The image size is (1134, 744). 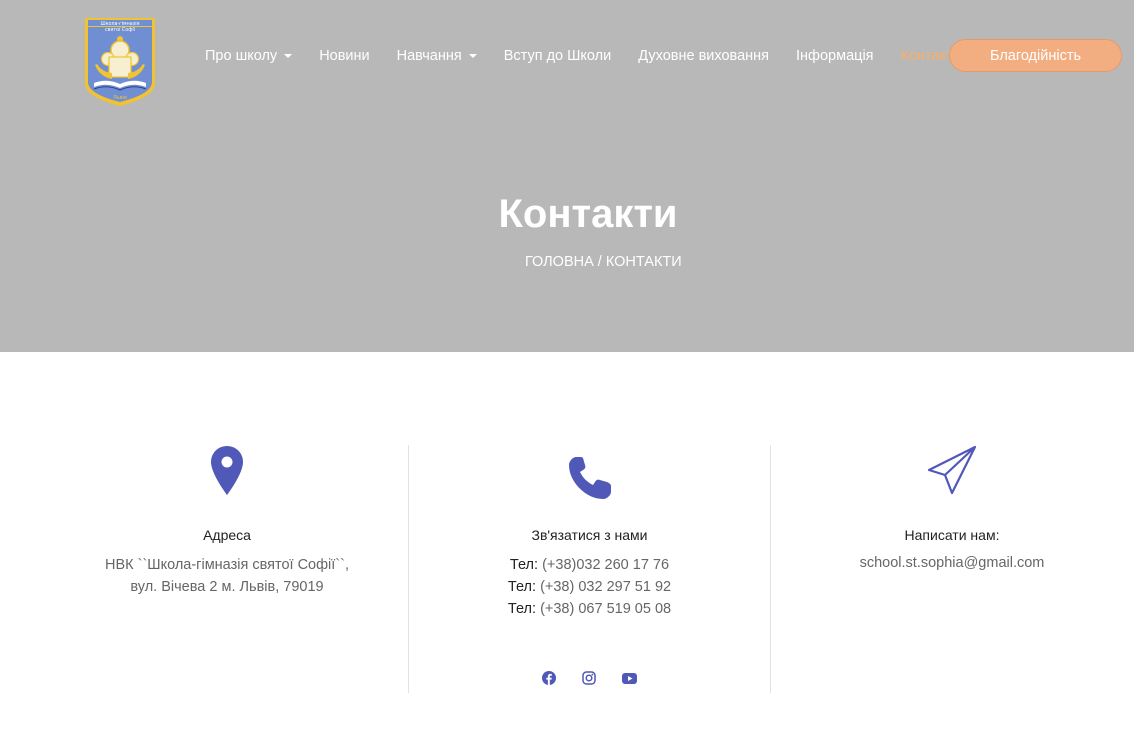 I want to click on nav-item-education: Навчання, so click(x=437, y=56).